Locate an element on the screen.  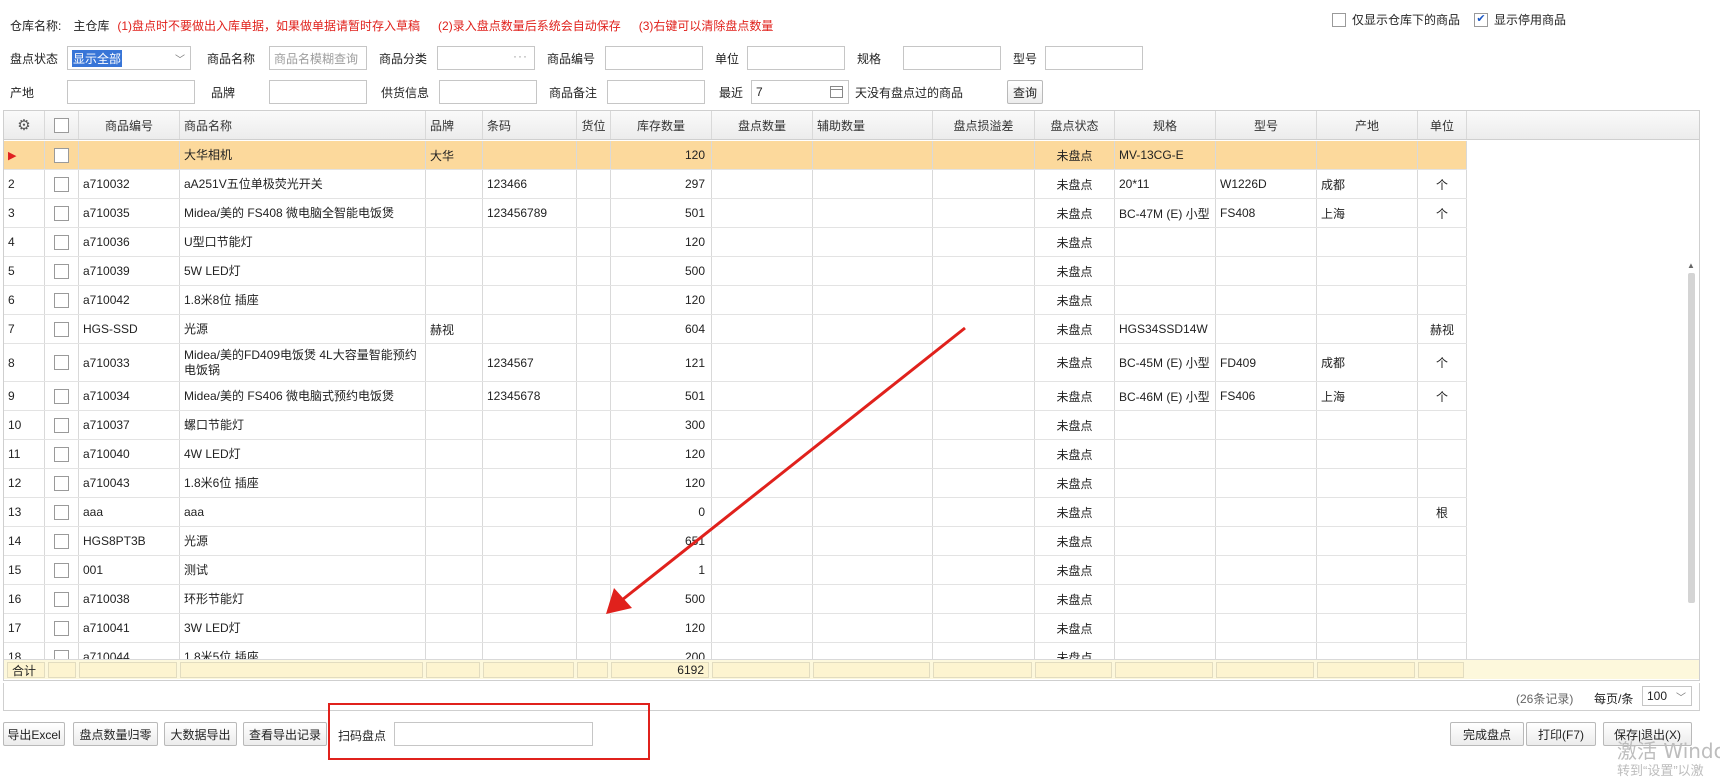
activation-watermark-sub: 转到“设置”以激 is located at coordinates (1660, 770).